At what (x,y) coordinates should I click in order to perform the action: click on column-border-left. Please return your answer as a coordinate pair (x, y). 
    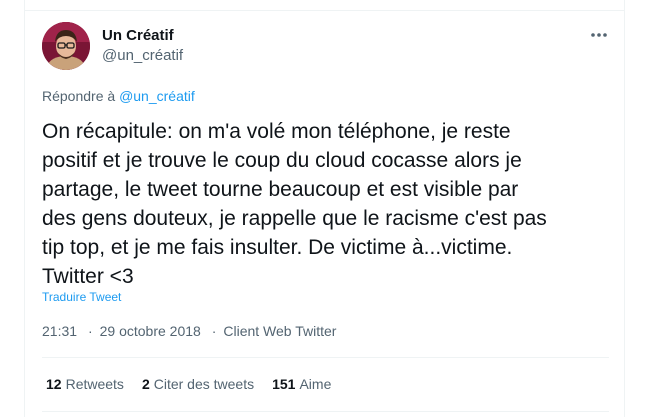
    Looking at the image, I should click on (24, 208).